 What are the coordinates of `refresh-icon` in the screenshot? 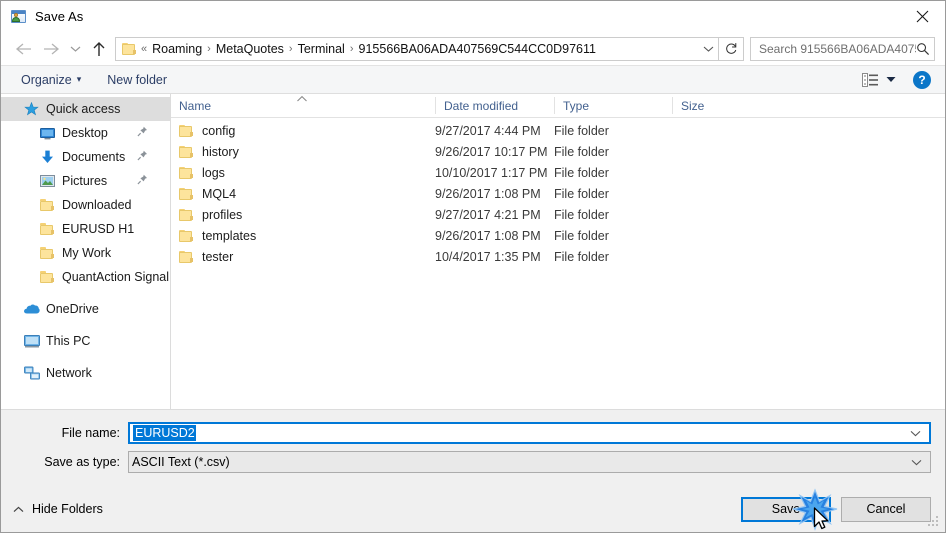 It's located at (730, 48).